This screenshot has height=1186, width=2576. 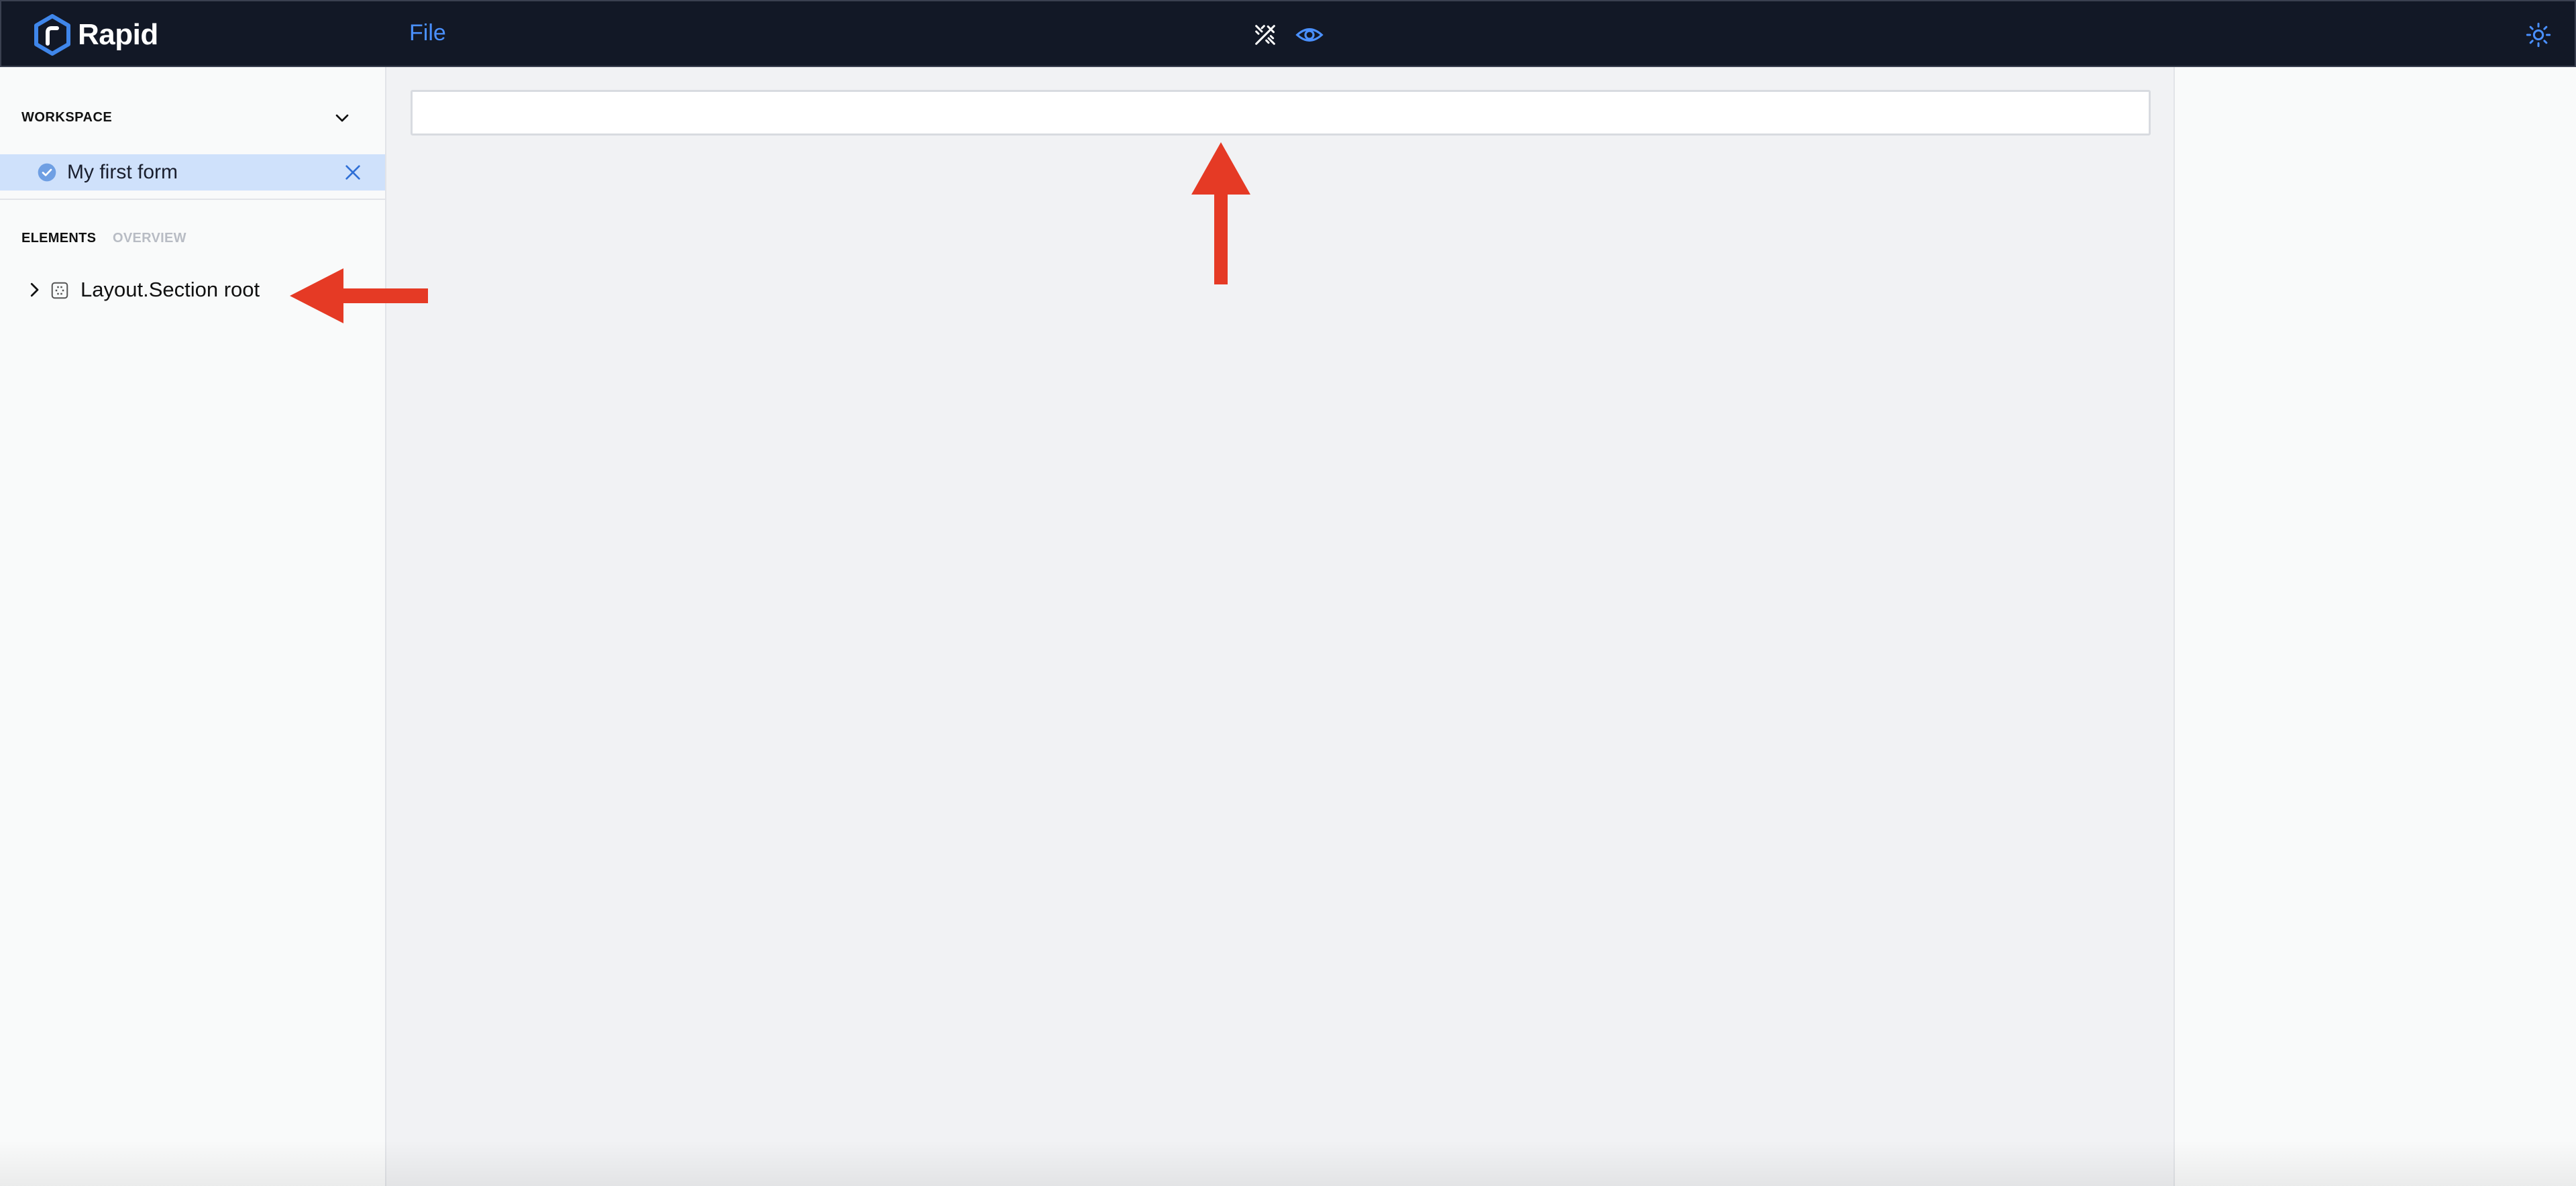 I want to click on workspace-title: WORKSPACE, so click(x=67, y=117).